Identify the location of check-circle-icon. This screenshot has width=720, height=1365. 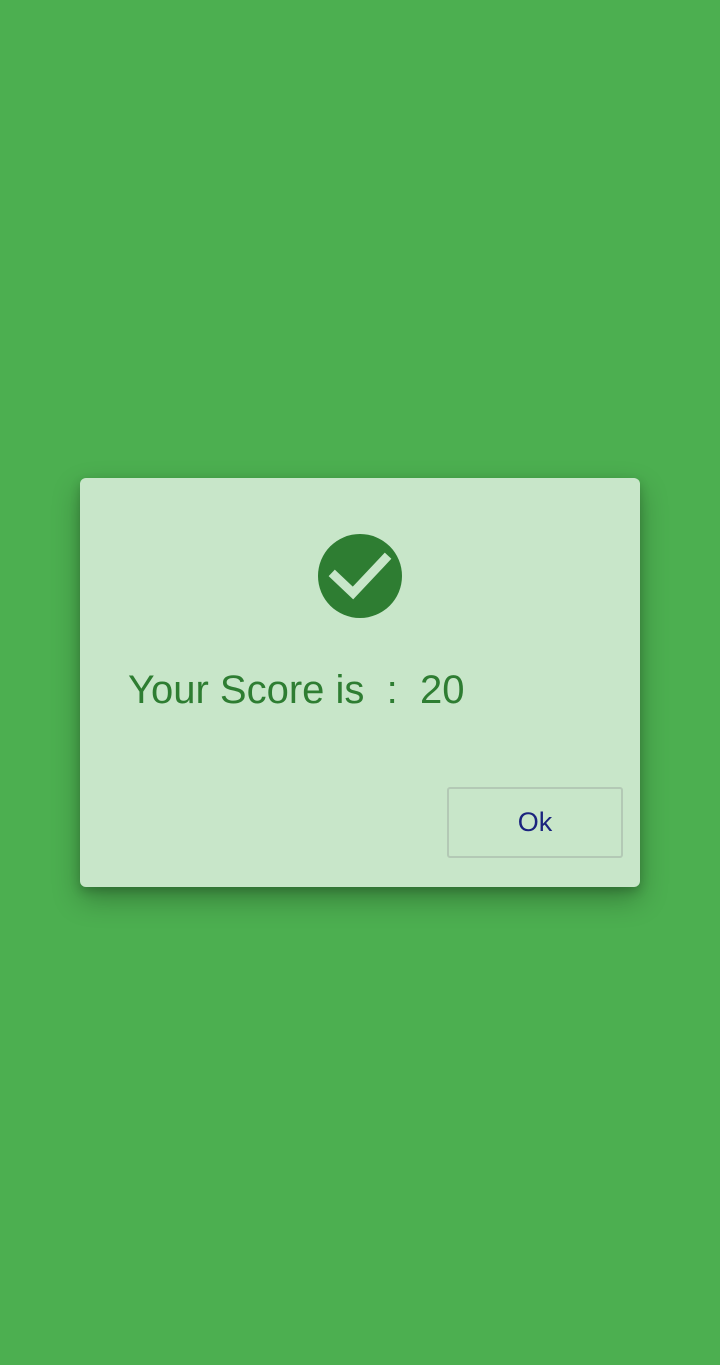
(360, 576).